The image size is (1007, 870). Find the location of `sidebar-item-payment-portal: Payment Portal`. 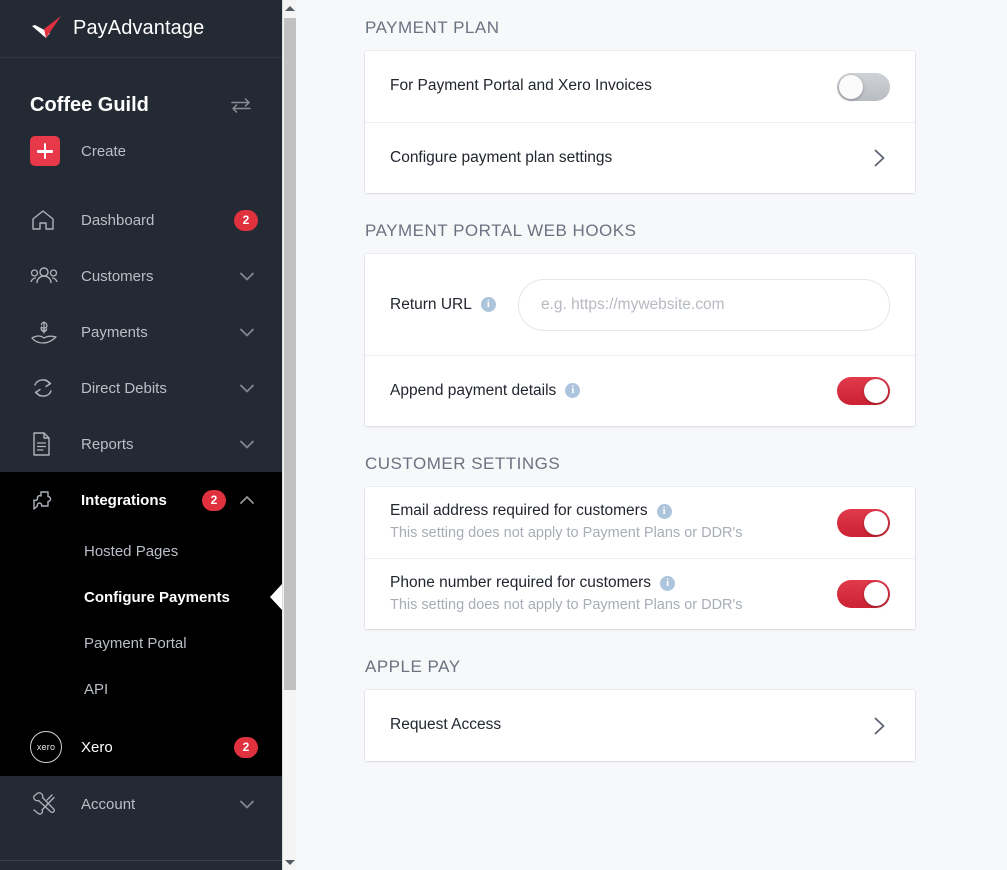

sidebar-item-payment-portal: Payment Portal is located at coordinates (141, 643).